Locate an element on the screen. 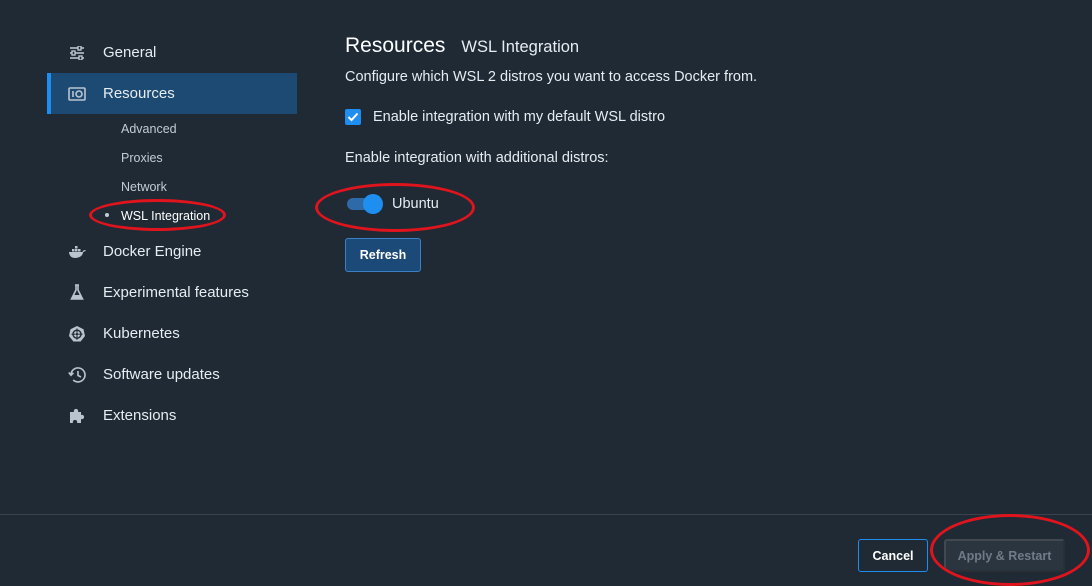 Image resolution: width=1092 pixels, height=586 pixels. sidebar-subitem-proxies: Proxies is located at coordinates (142, 158).